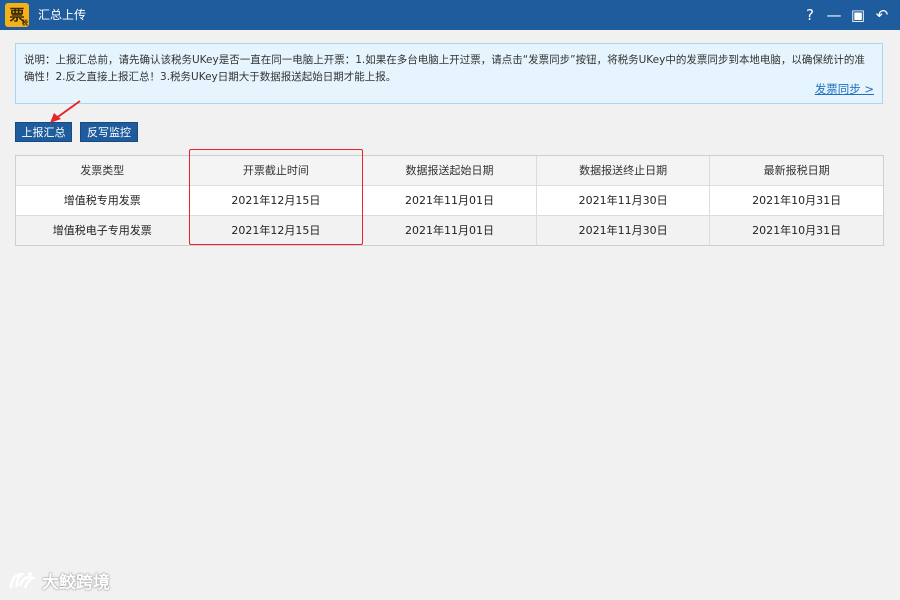 The width and height of the screenshot is (900, 600). Describe the element at coordinates (22, 579) in the screenshot. I see `watermark-logo-icon` at that location.